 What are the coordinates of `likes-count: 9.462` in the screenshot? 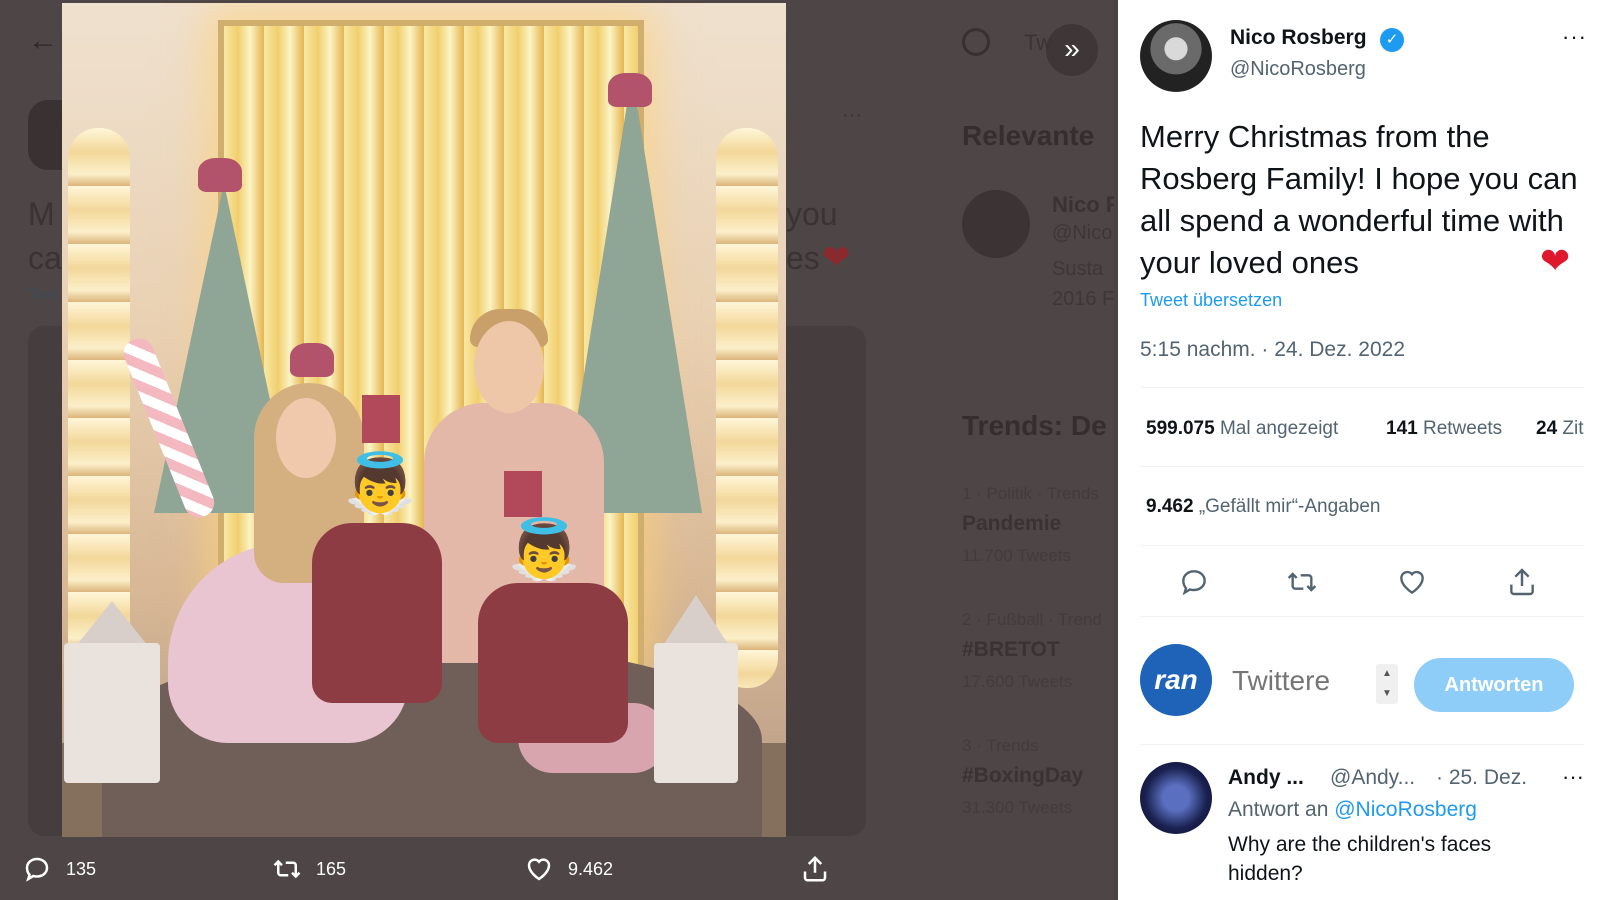 It's located at (1170, 506).